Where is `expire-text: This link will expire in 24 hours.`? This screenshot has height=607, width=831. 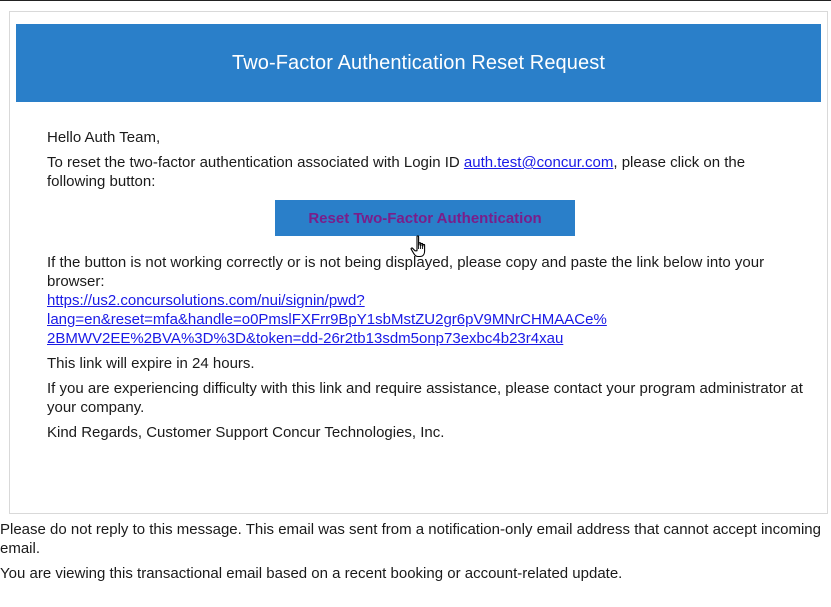 expire-text: This link will expire in 24 hours. is located at coordinates (151, 363).